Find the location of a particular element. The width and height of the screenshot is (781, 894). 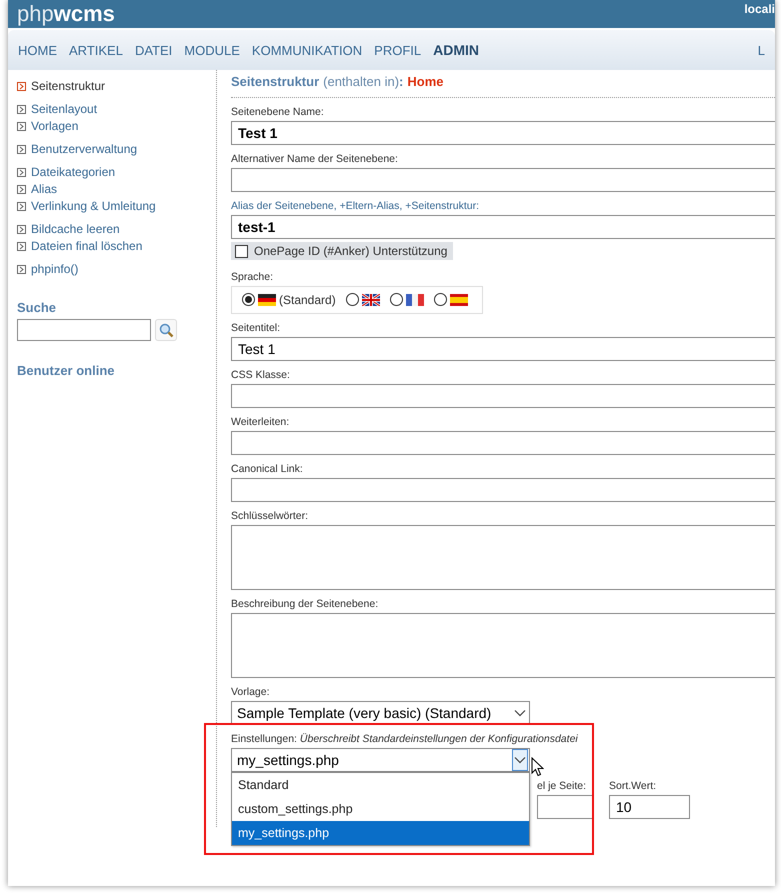

field-label: el je Seite: is located at coordinates (562, 786).